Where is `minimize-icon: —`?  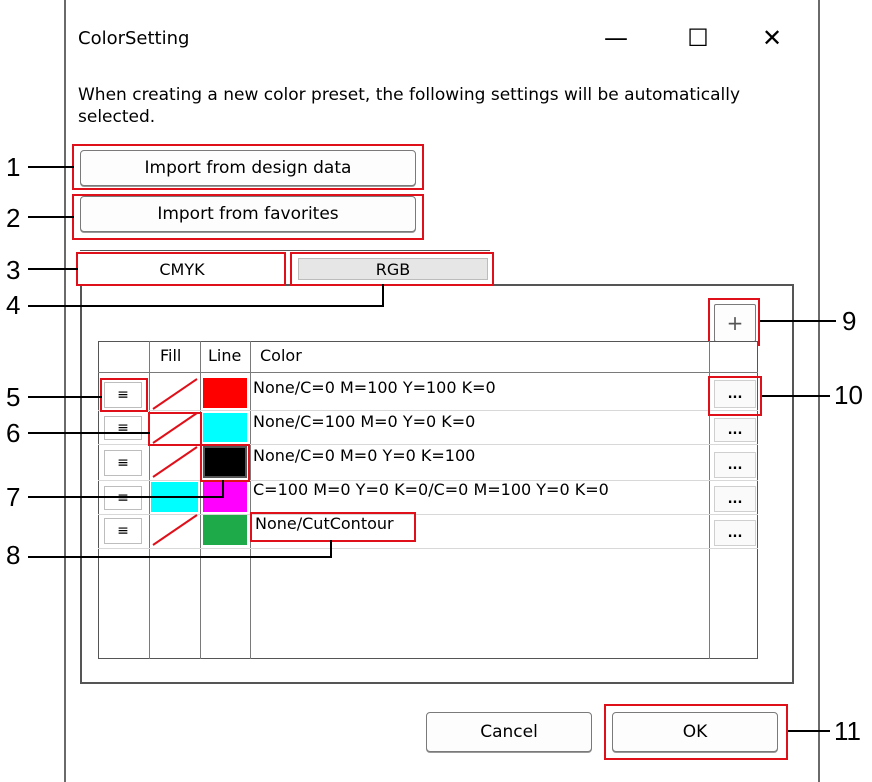
minimize-icon: — is located at coordinates (616, 38).